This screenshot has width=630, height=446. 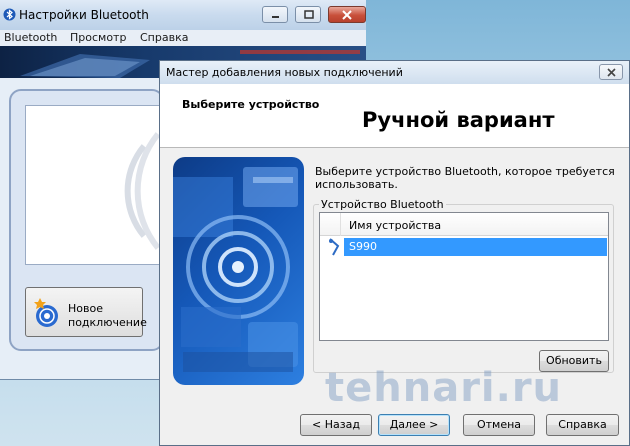 I want to click on wizard-close-button, so click(x=611, y=72).